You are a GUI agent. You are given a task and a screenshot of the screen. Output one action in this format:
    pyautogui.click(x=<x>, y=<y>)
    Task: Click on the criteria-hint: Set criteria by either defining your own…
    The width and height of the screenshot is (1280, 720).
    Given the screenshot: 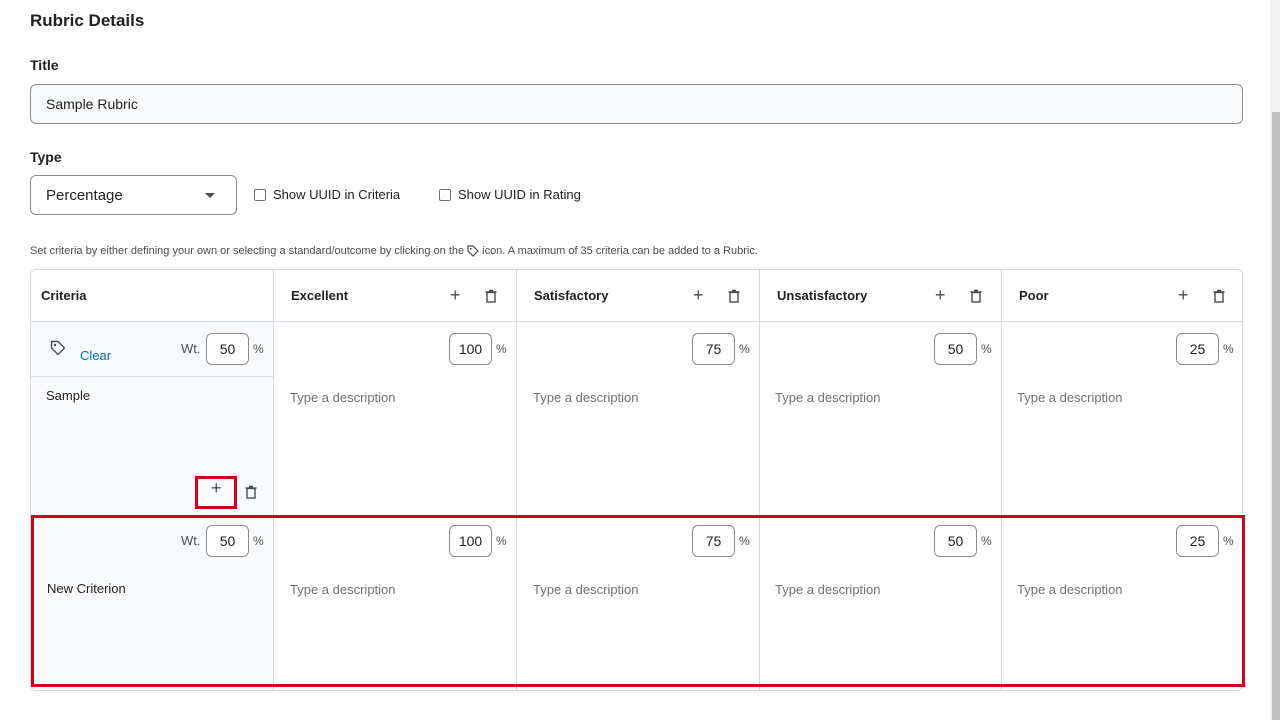 What is the action you would take?
    pyautogui.click(x=394, y=251)
    